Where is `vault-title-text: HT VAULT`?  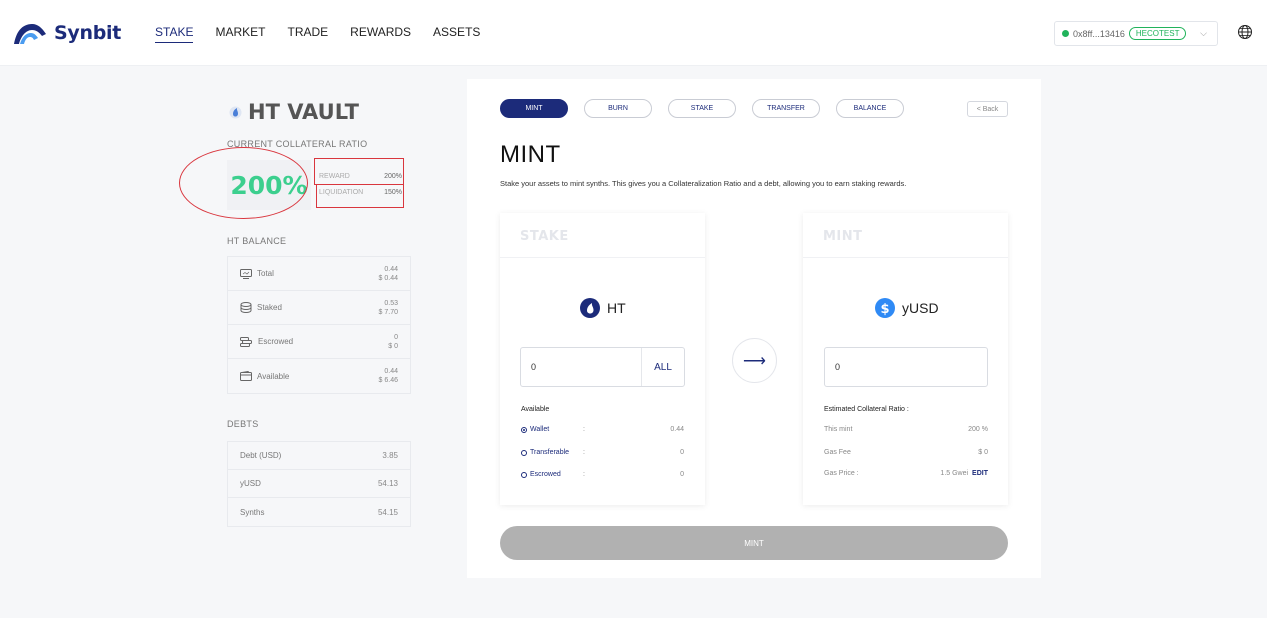 vault-title-text: HT VAULT is located at coordinates (303, 112).